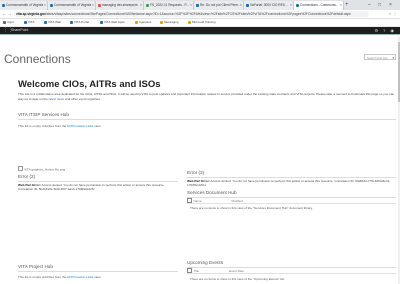  Describe the element at coordinates (9, 14) in the screenshot. I see `forward-icon: →` at that location.